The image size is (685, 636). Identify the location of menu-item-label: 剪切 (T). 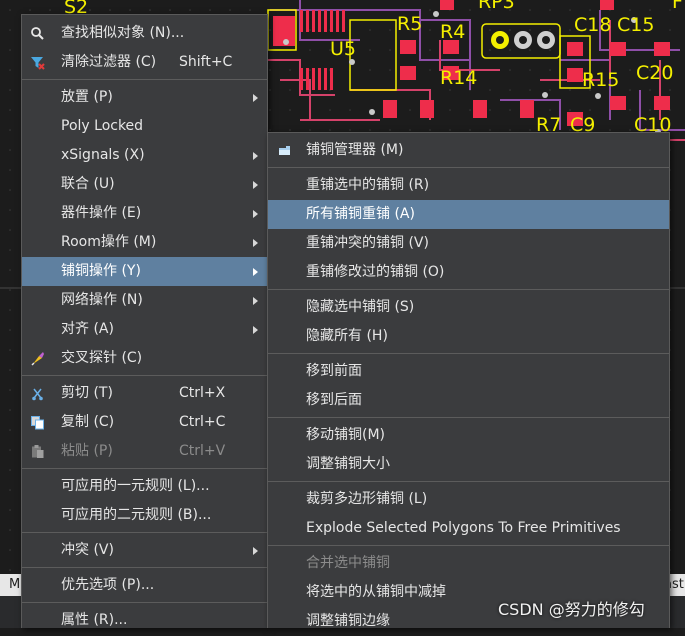
(87, 393).